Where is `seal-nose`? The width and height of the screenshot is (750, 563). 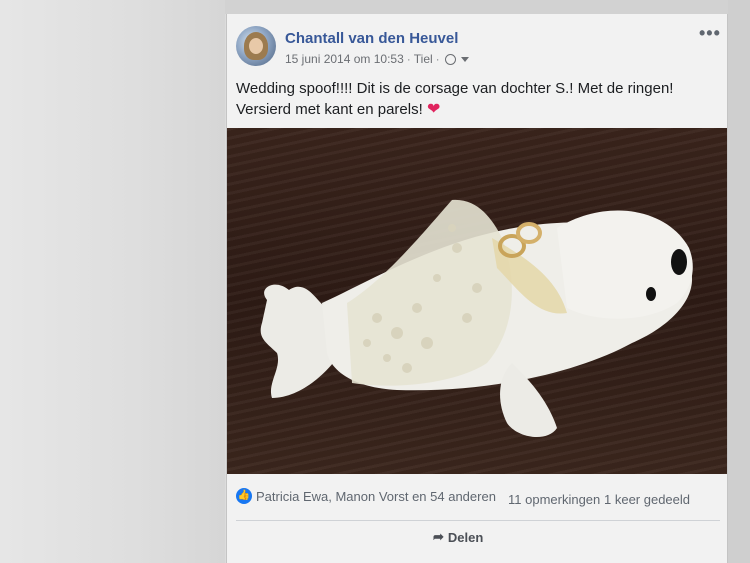 seal-nose is located at coordinates (679, 262).